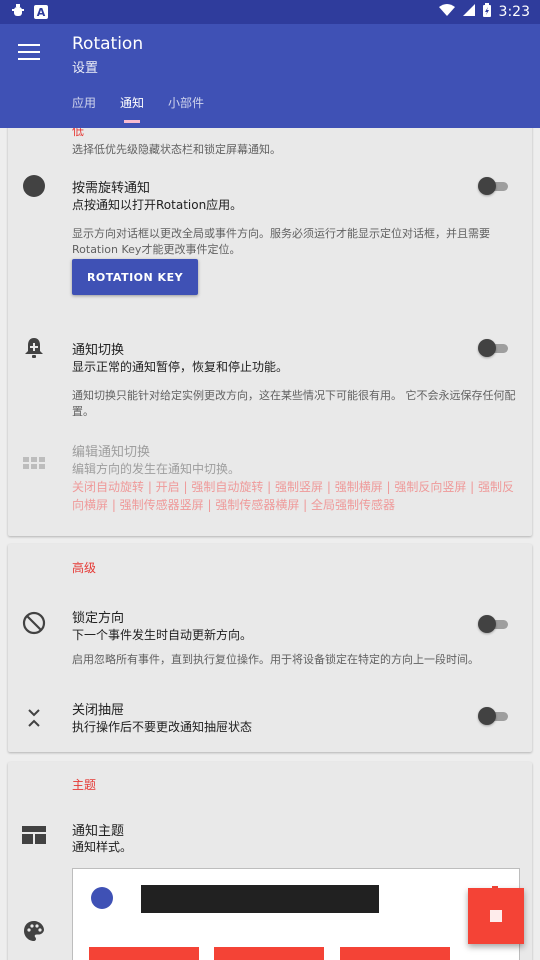 The image size is (540, 960). Describe the element at coordinates (34, 466) in the screenshot. I see `grid-icon` at that location.